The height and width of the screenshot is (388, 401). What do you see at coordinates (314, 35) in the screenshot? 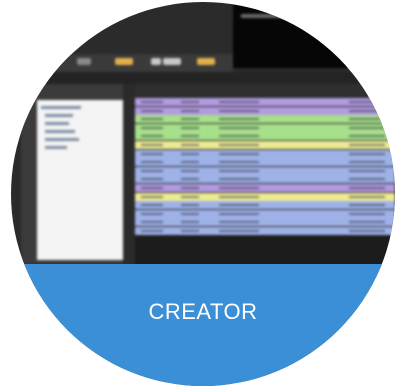
I see `video-preview` at bounding box center [314, 35].